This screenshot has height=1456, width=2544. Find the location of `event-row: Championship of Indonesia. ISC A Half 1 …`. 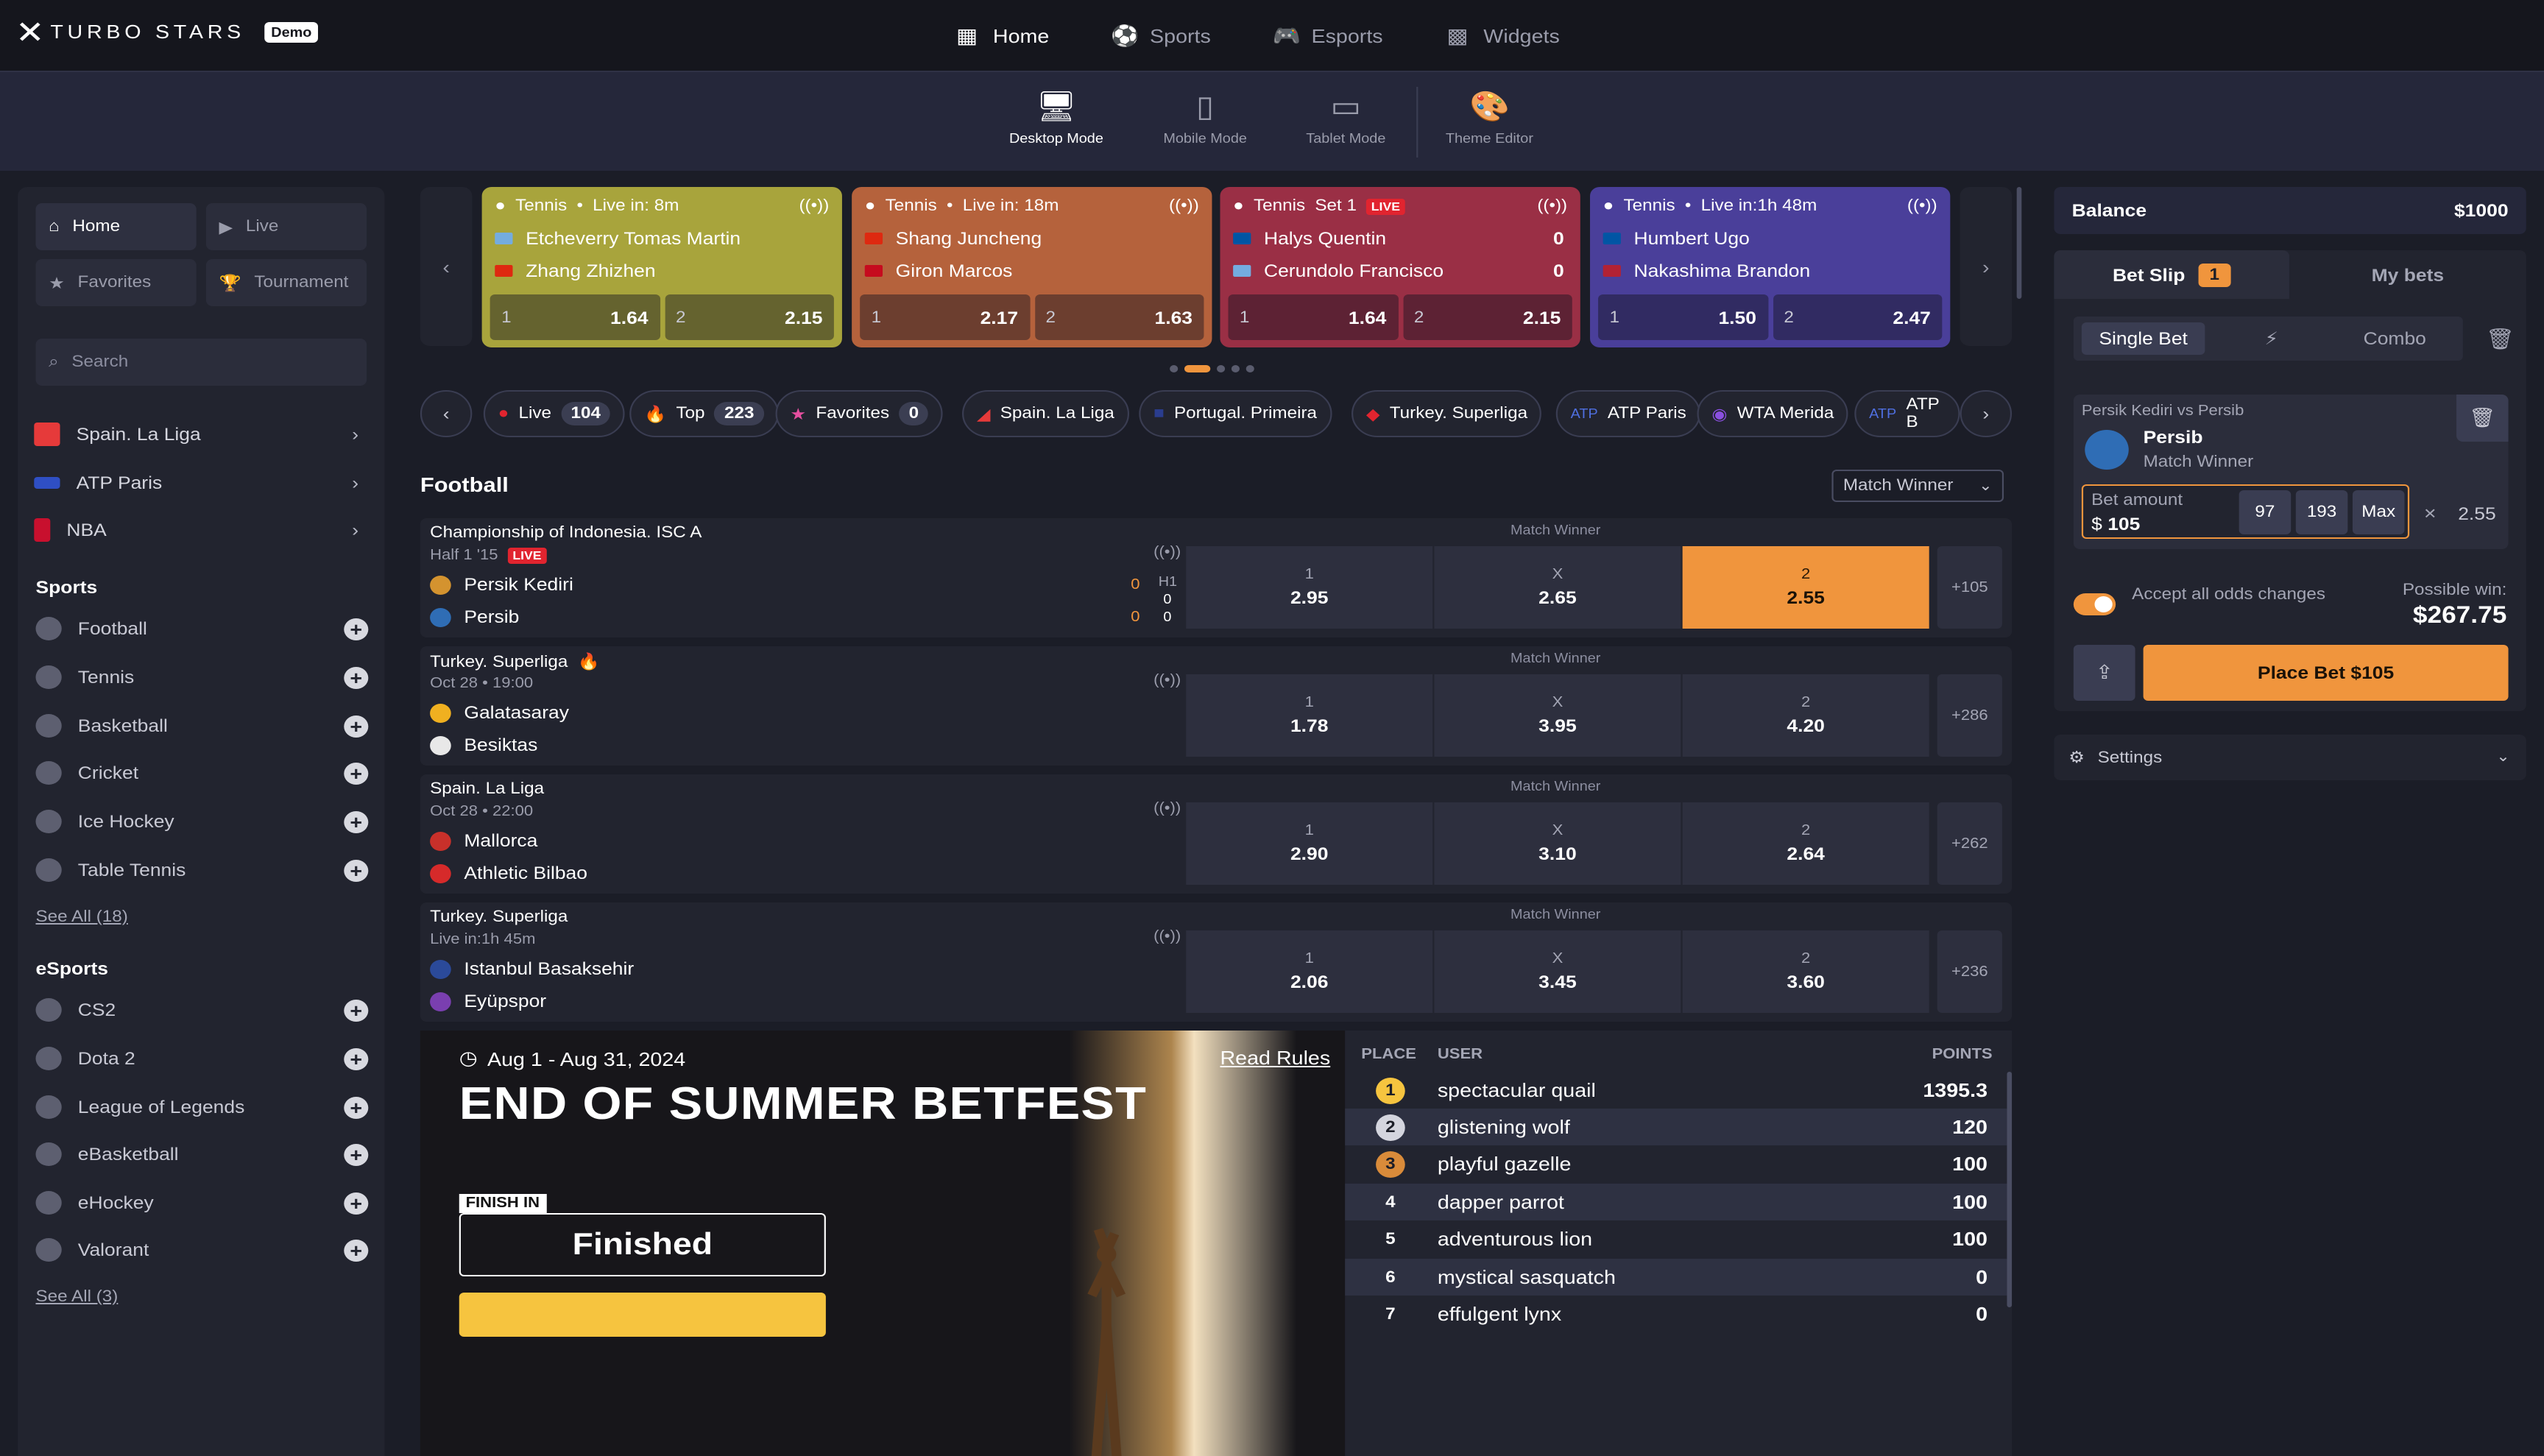

event-row: Championship of Indonesia. ISC A Half 1 … is located at coordinates (1216, 577).